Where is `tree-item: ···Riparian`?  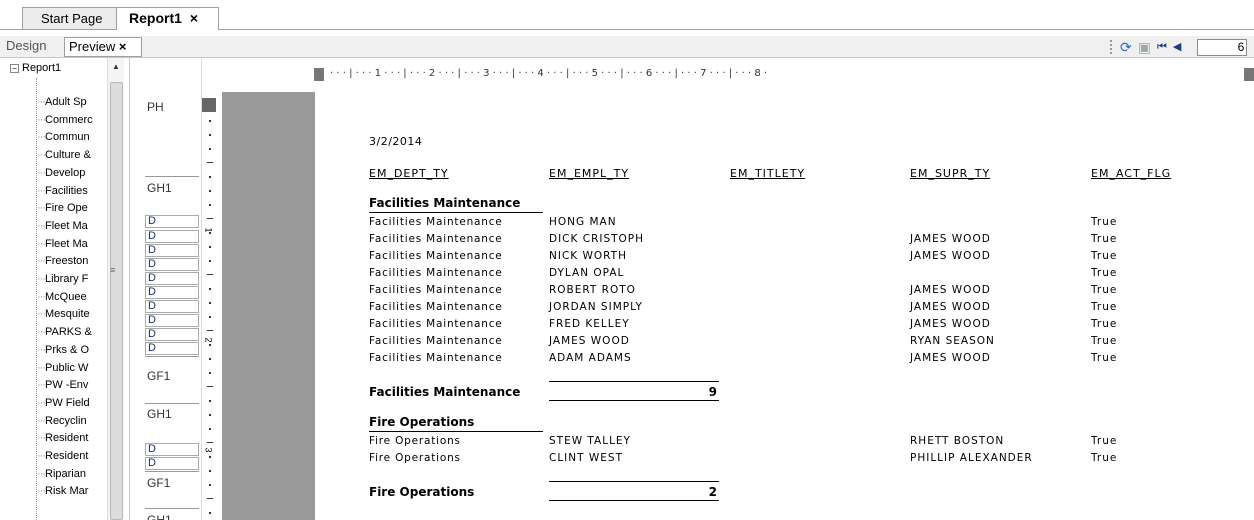
tree-item: ···Riparian is located at coordinates (80, 474).